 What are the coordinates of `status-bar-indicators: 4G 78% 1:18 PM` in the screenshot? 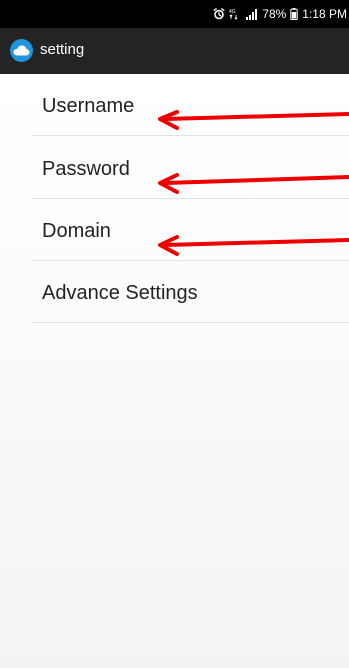 It's located at (280, 14).